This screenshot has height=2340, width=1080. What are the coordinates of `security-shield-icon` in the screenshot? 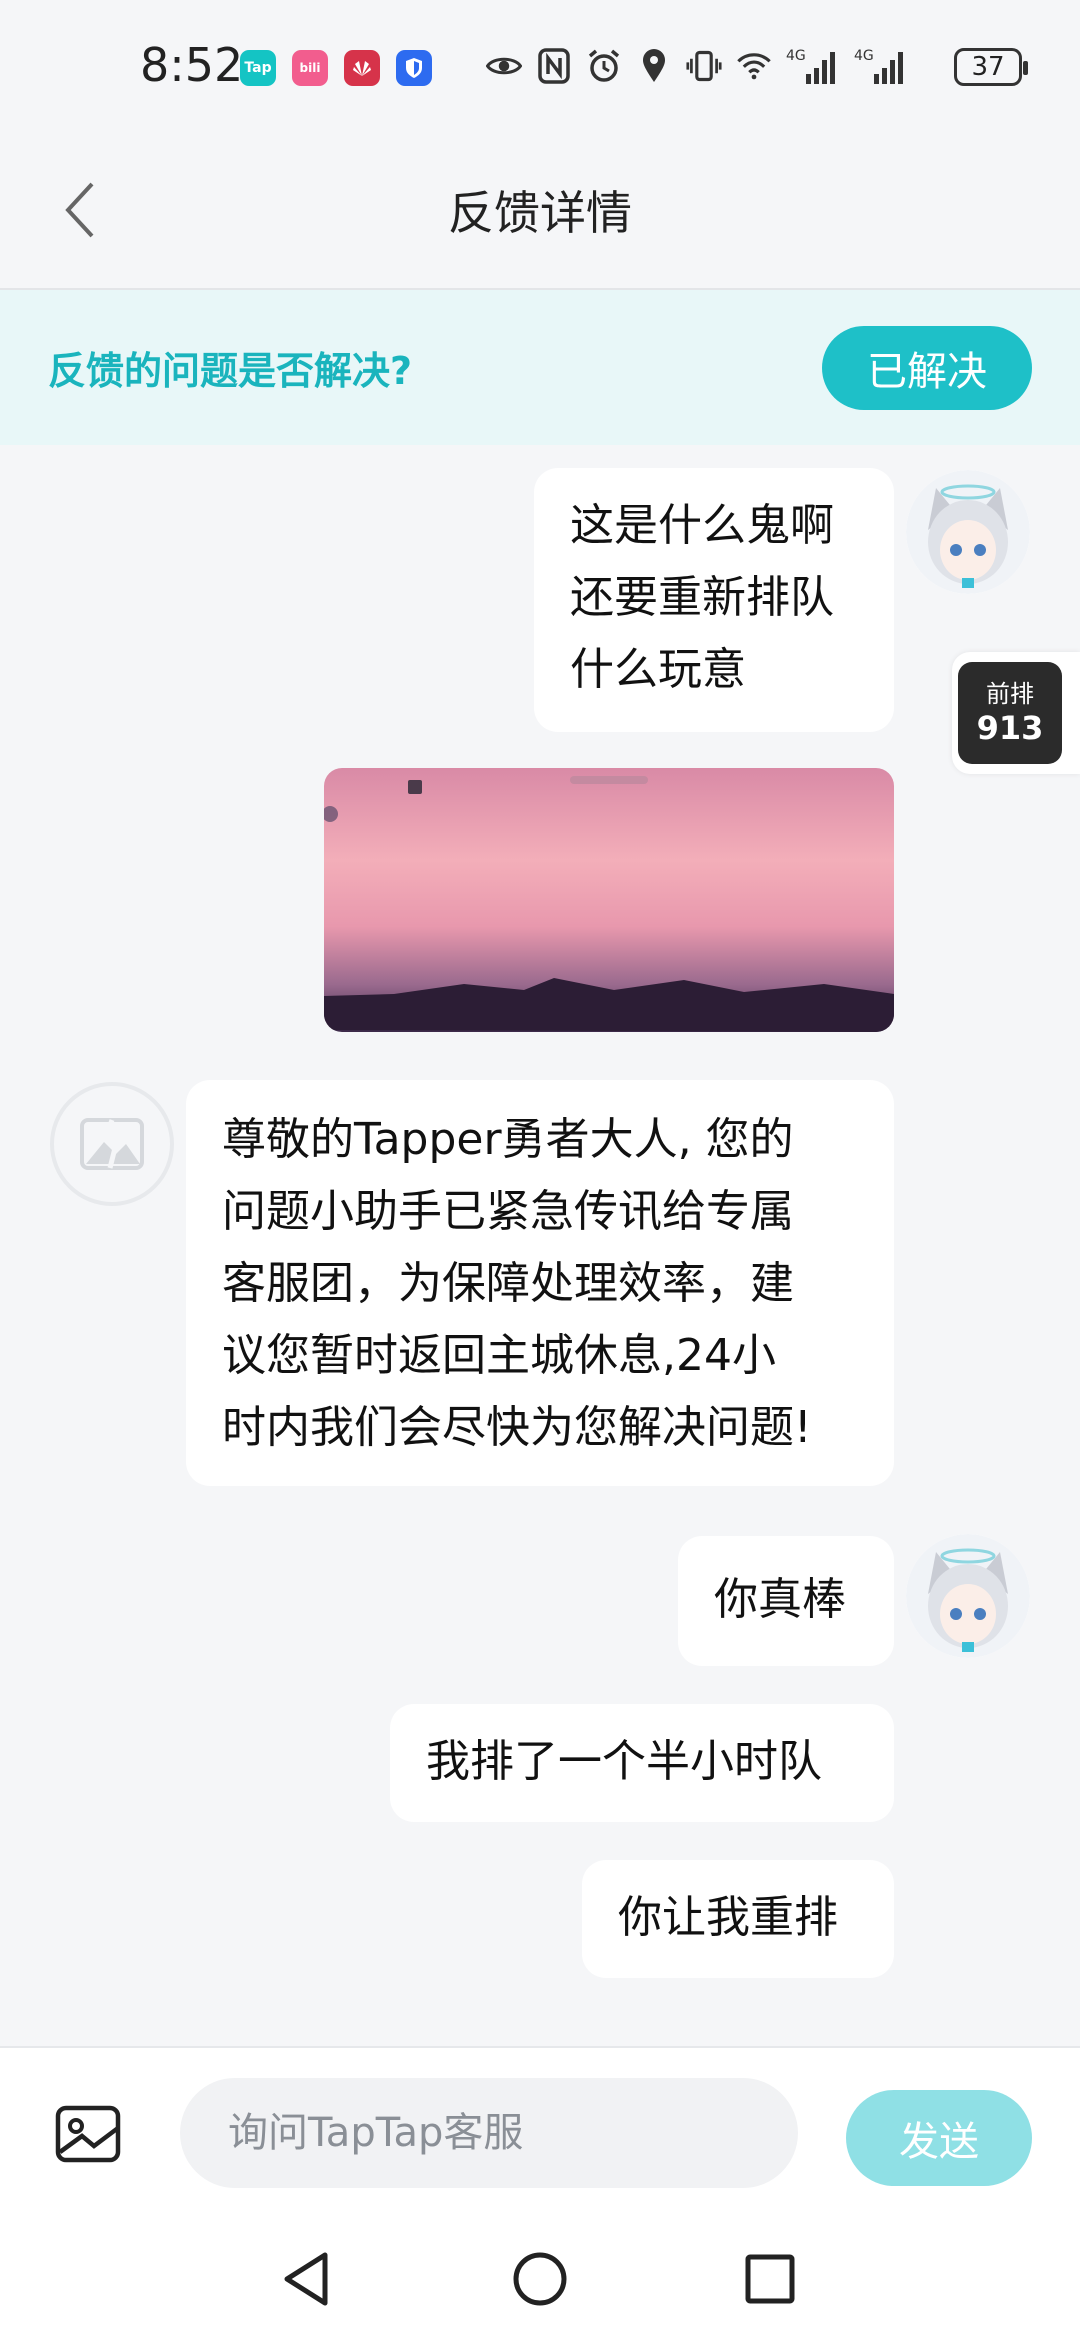 It's located at (414, 68).